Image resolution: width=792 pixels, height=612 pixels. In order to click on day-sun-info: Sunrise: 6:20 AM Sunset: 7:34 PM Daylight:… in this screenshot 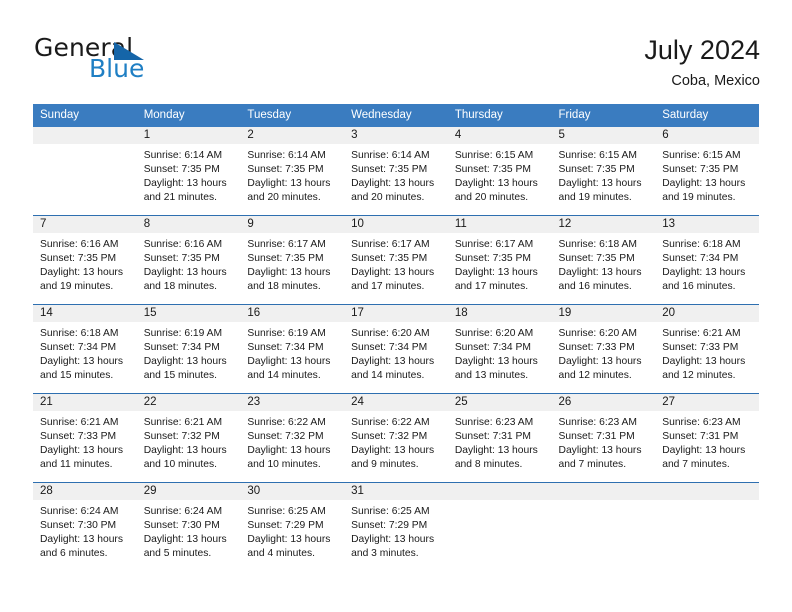, I will do `click(500, 352)`.